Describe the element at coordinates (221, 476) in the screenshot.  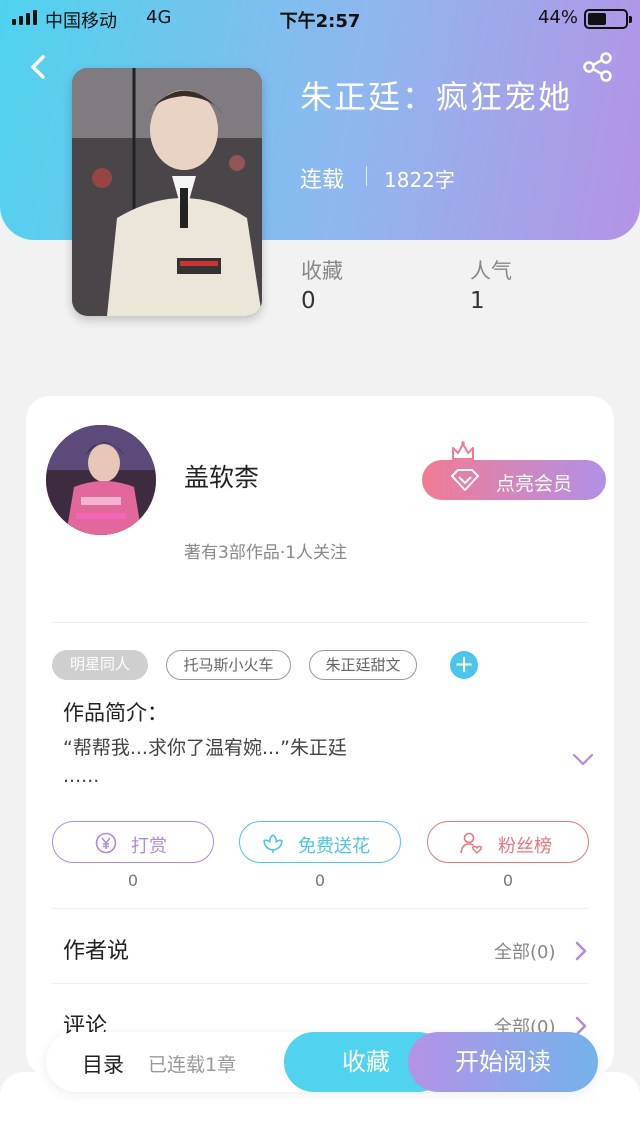
I see `author-name: 盖软柰` at that location.